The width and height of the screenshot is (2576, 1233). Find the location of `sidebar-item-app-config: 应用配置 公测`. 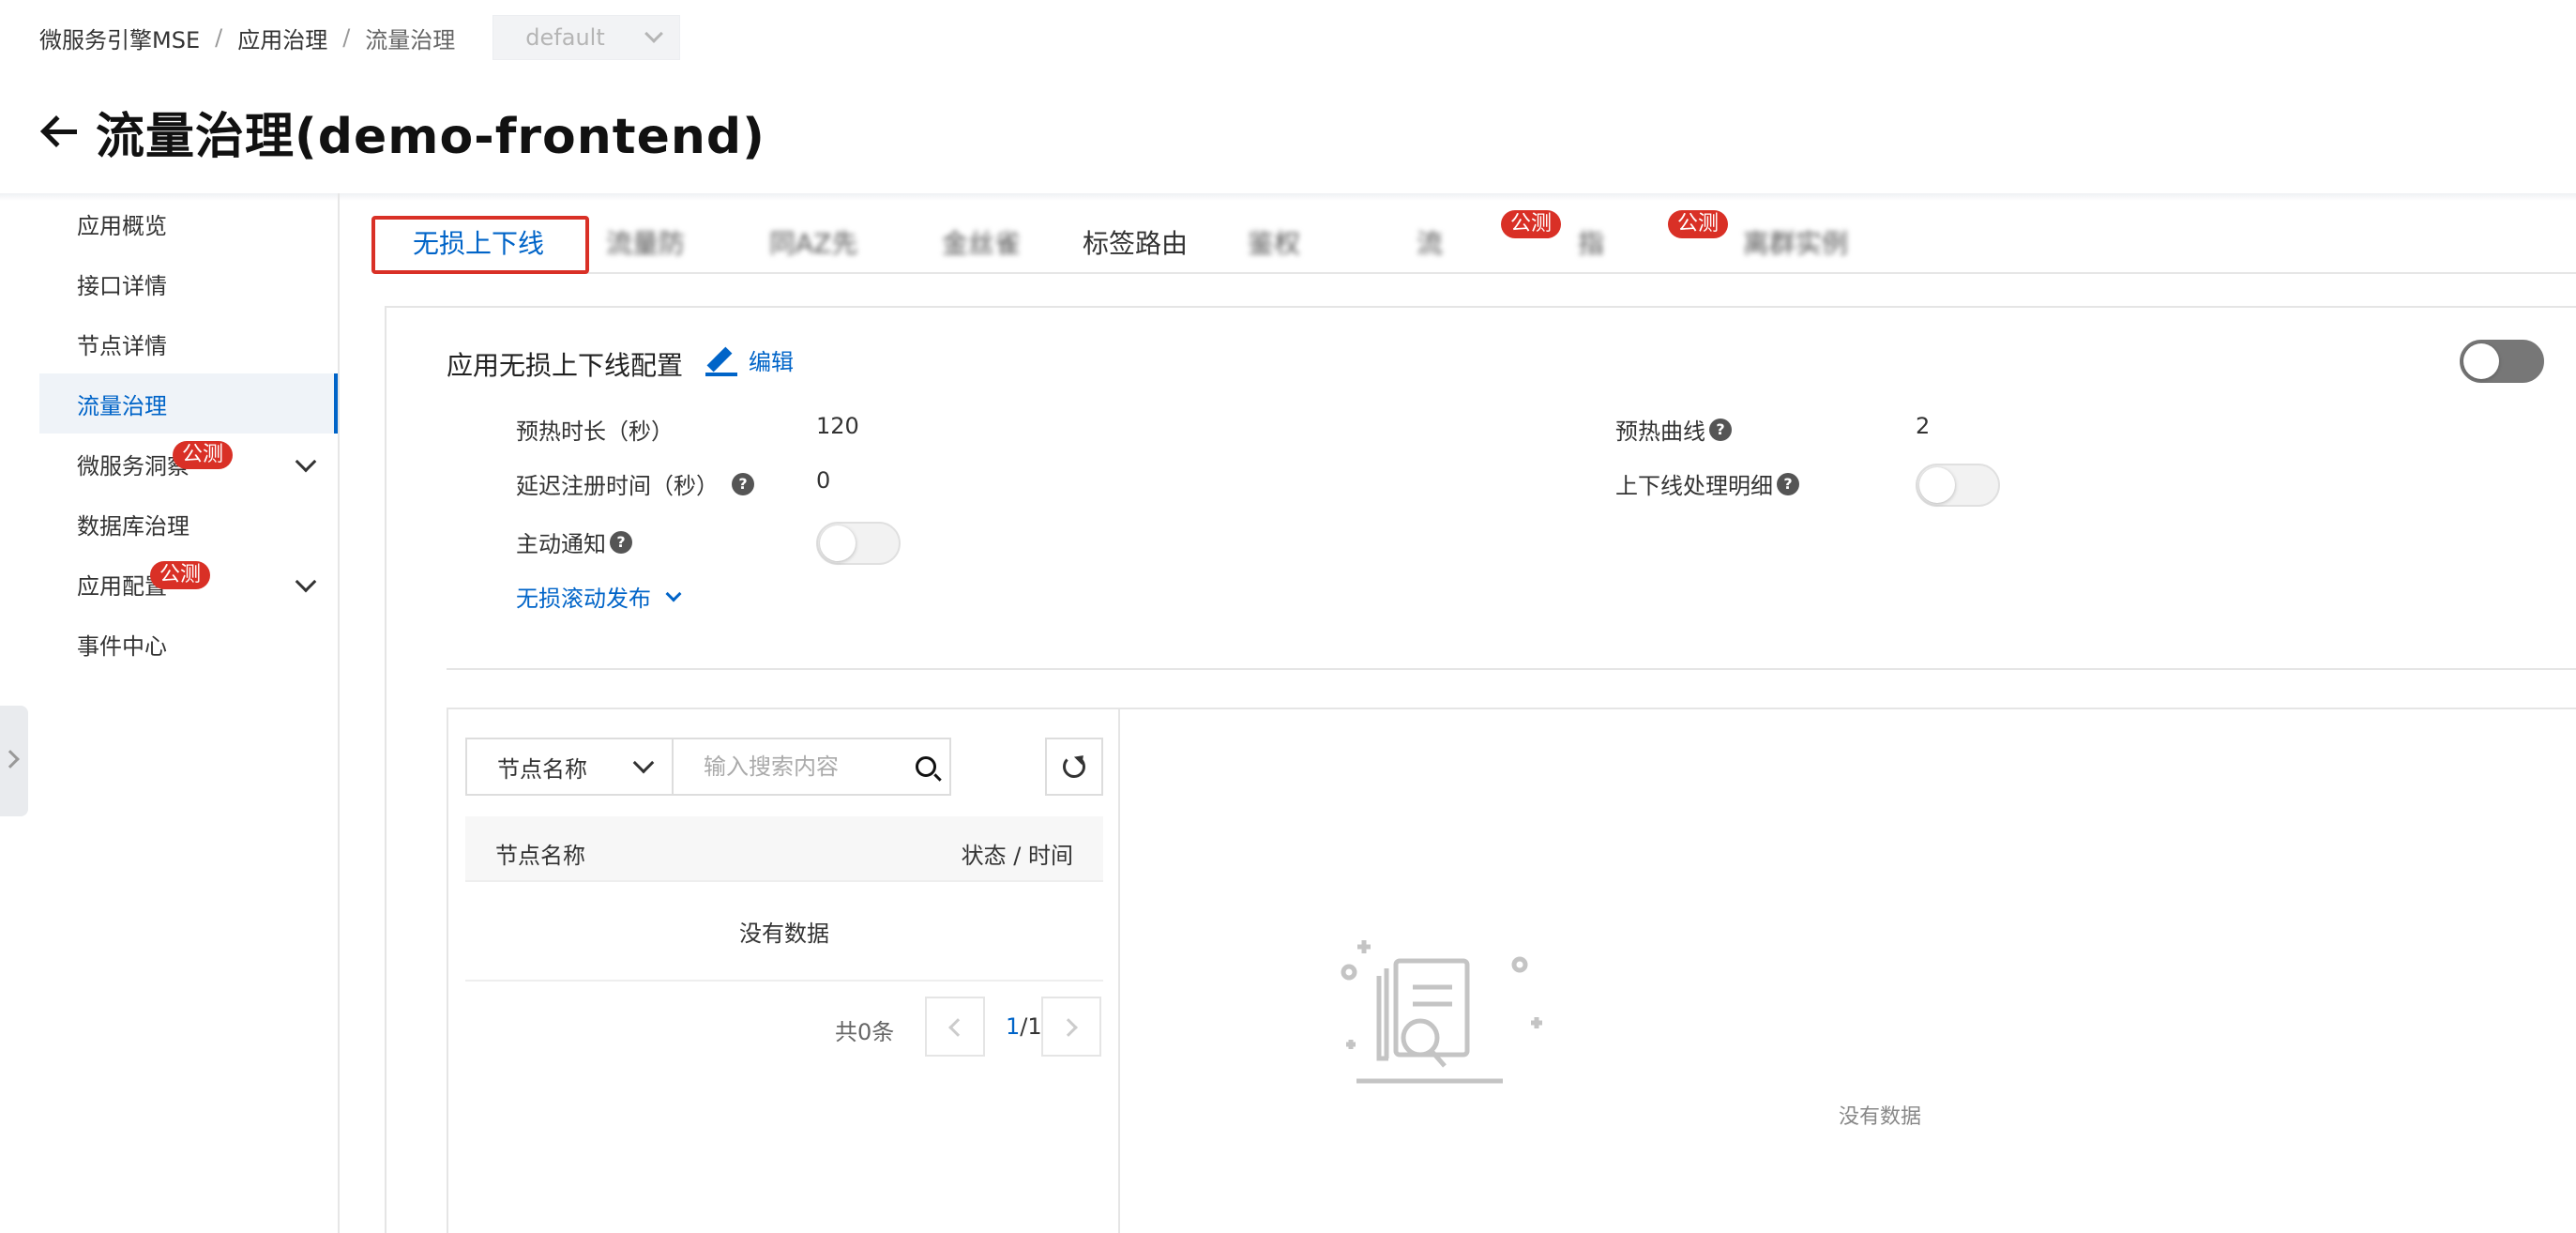

sidebar-item-app-config: 应用配置 公测 is located at coordinates (188, 584).